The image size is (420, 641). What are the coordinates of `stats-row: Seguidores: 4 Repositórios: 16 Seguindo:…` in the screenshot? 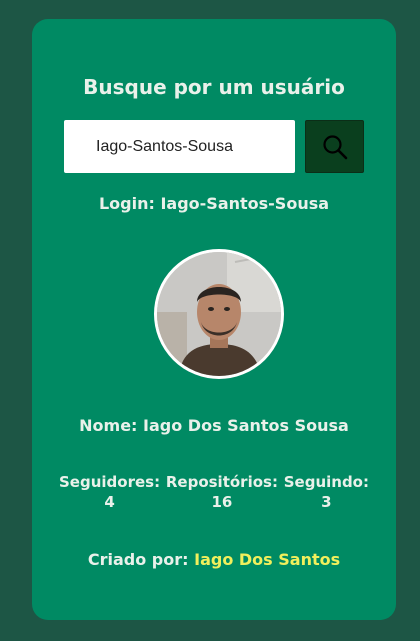 It's located at (214, 492).